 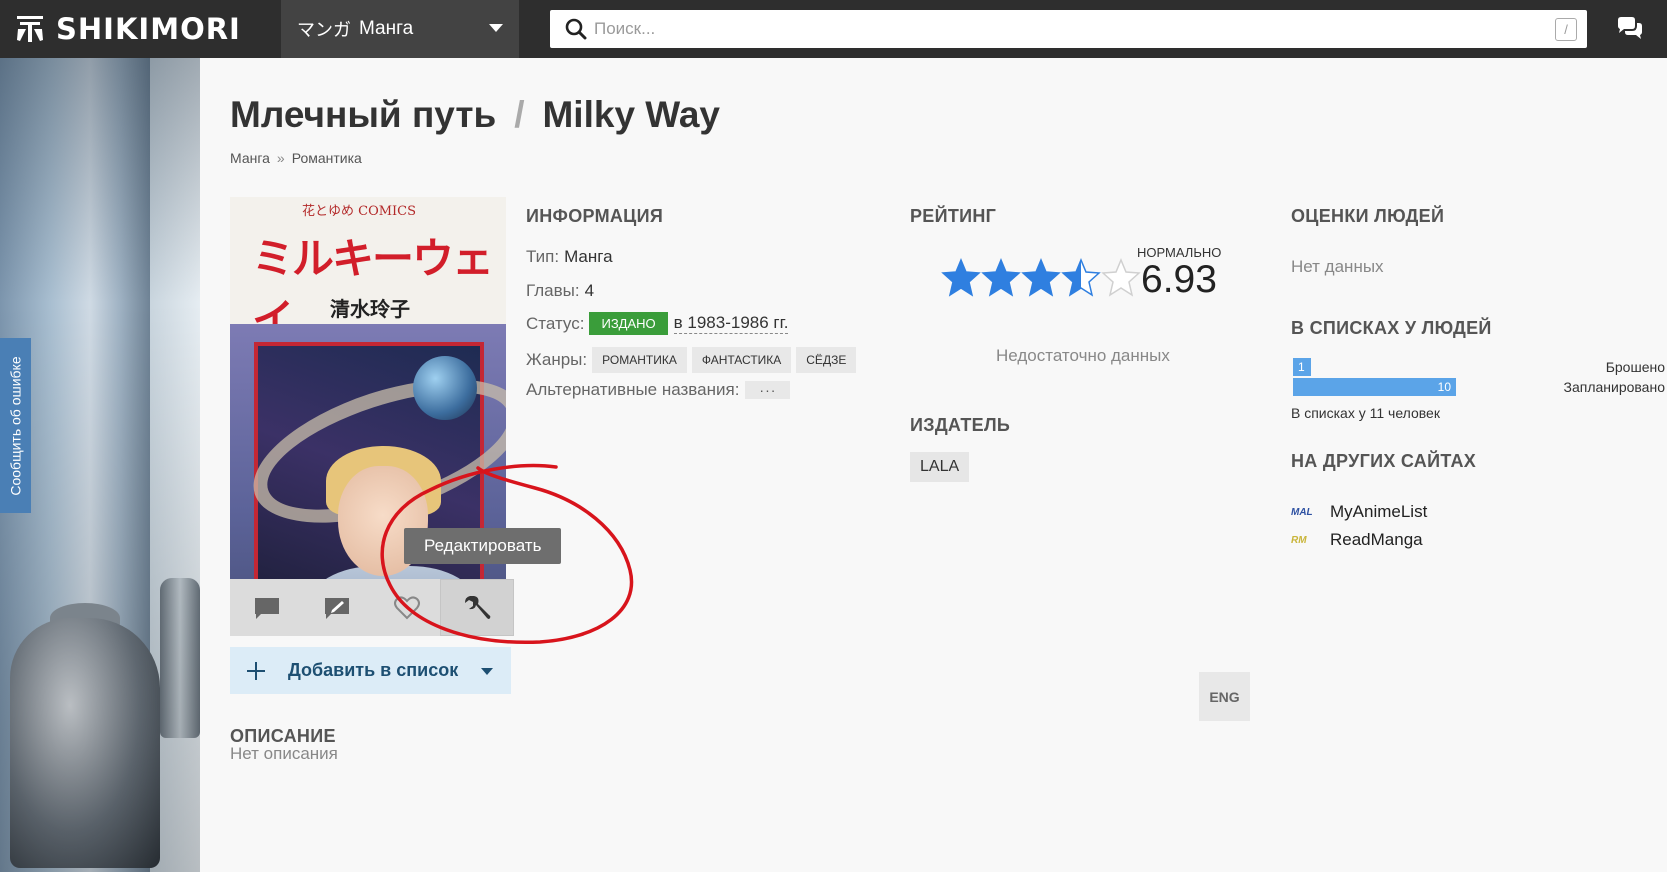 What do you see at coordinates (1444, 387) in the screenshot?
I see `user-list-count: 10` at bounding box center [1444, 387].